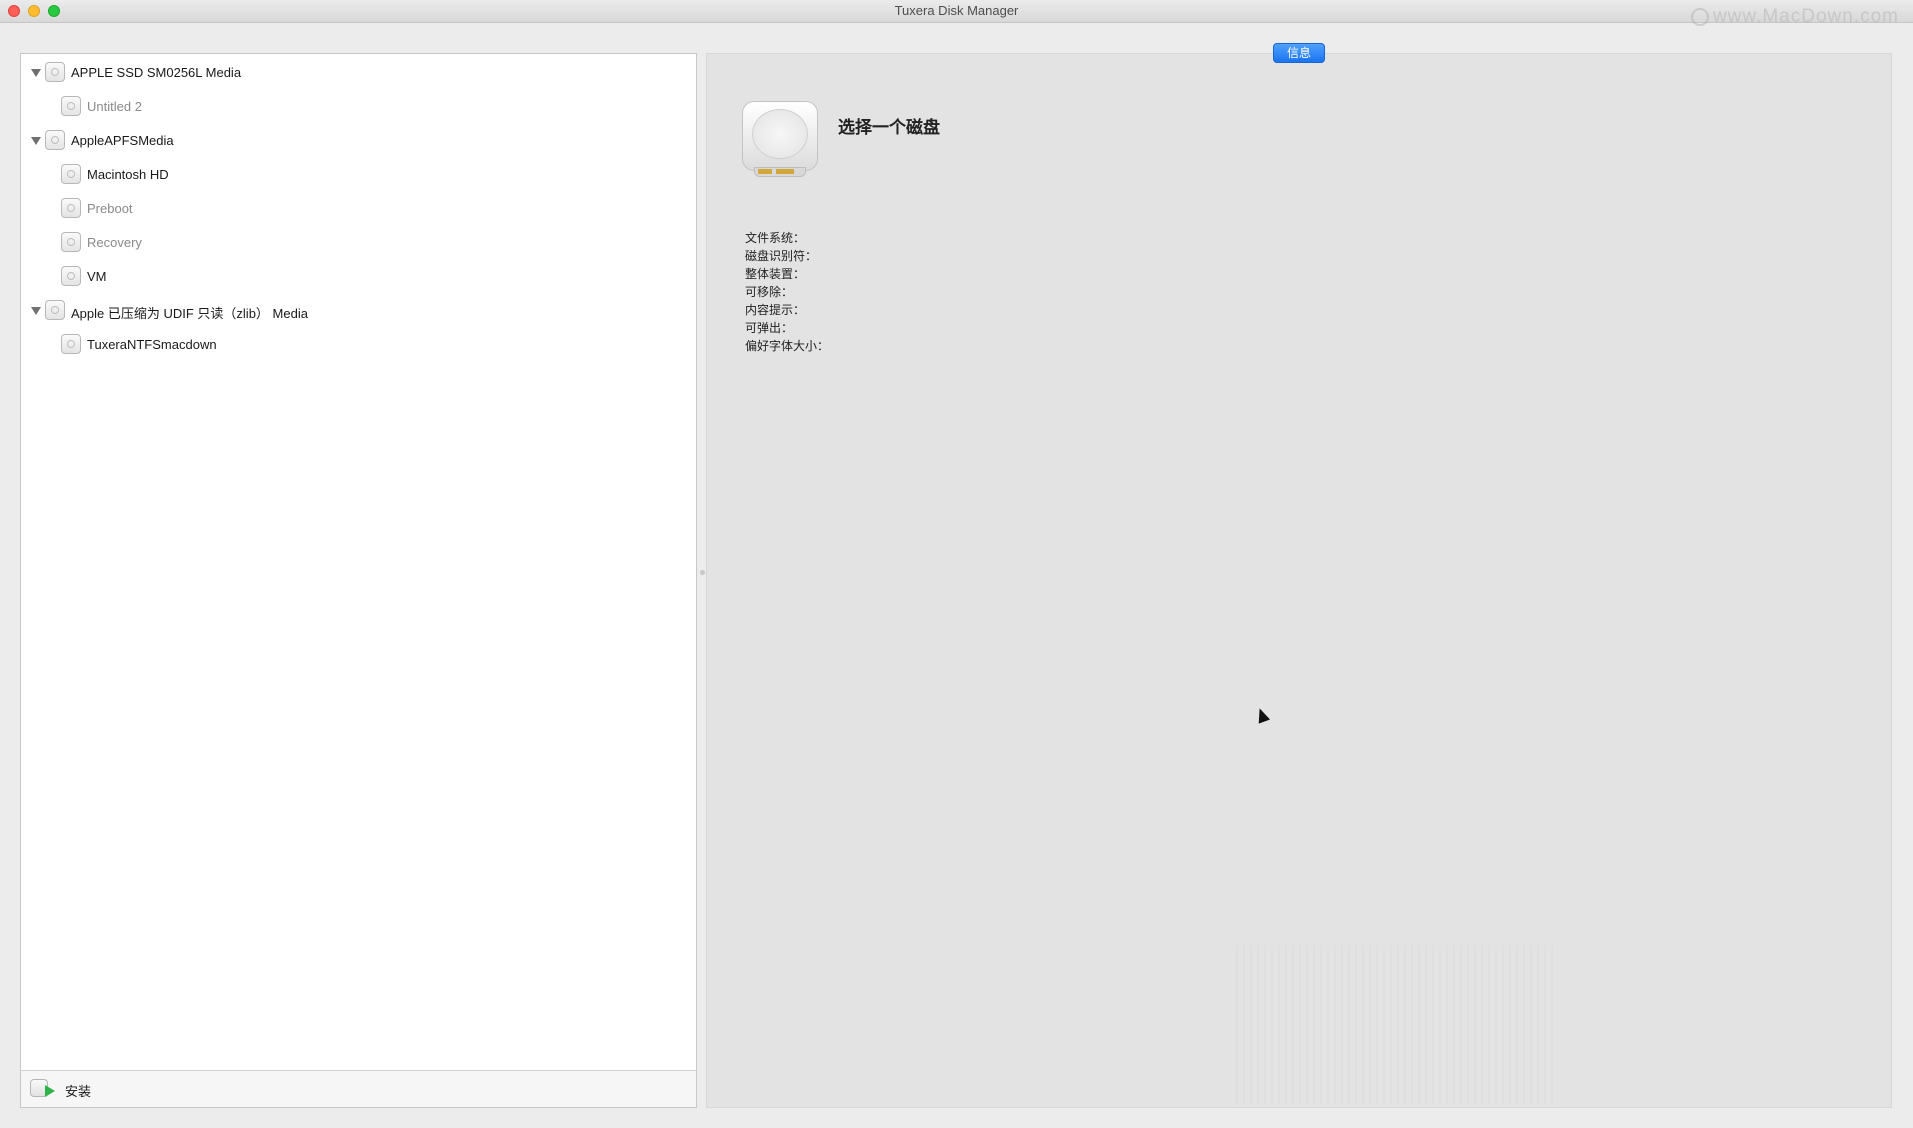 This screenshot has width=1913, height=1128. Describe the element at coordinates (781, 256) in the screenshot. I see `property-disk-identifier: 磁盘识别符：` at that location.